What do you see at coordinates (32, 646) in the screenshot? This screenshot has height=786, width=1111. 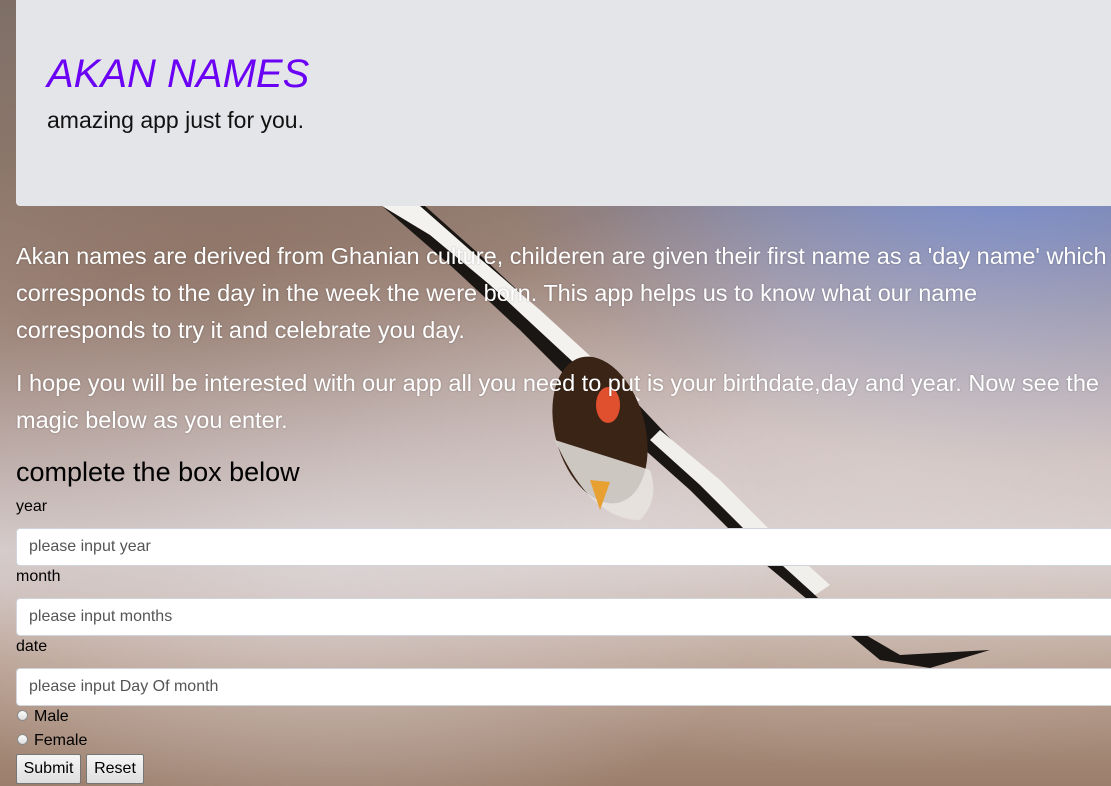 I see `date-label: date` at bounding box center [32, 646].